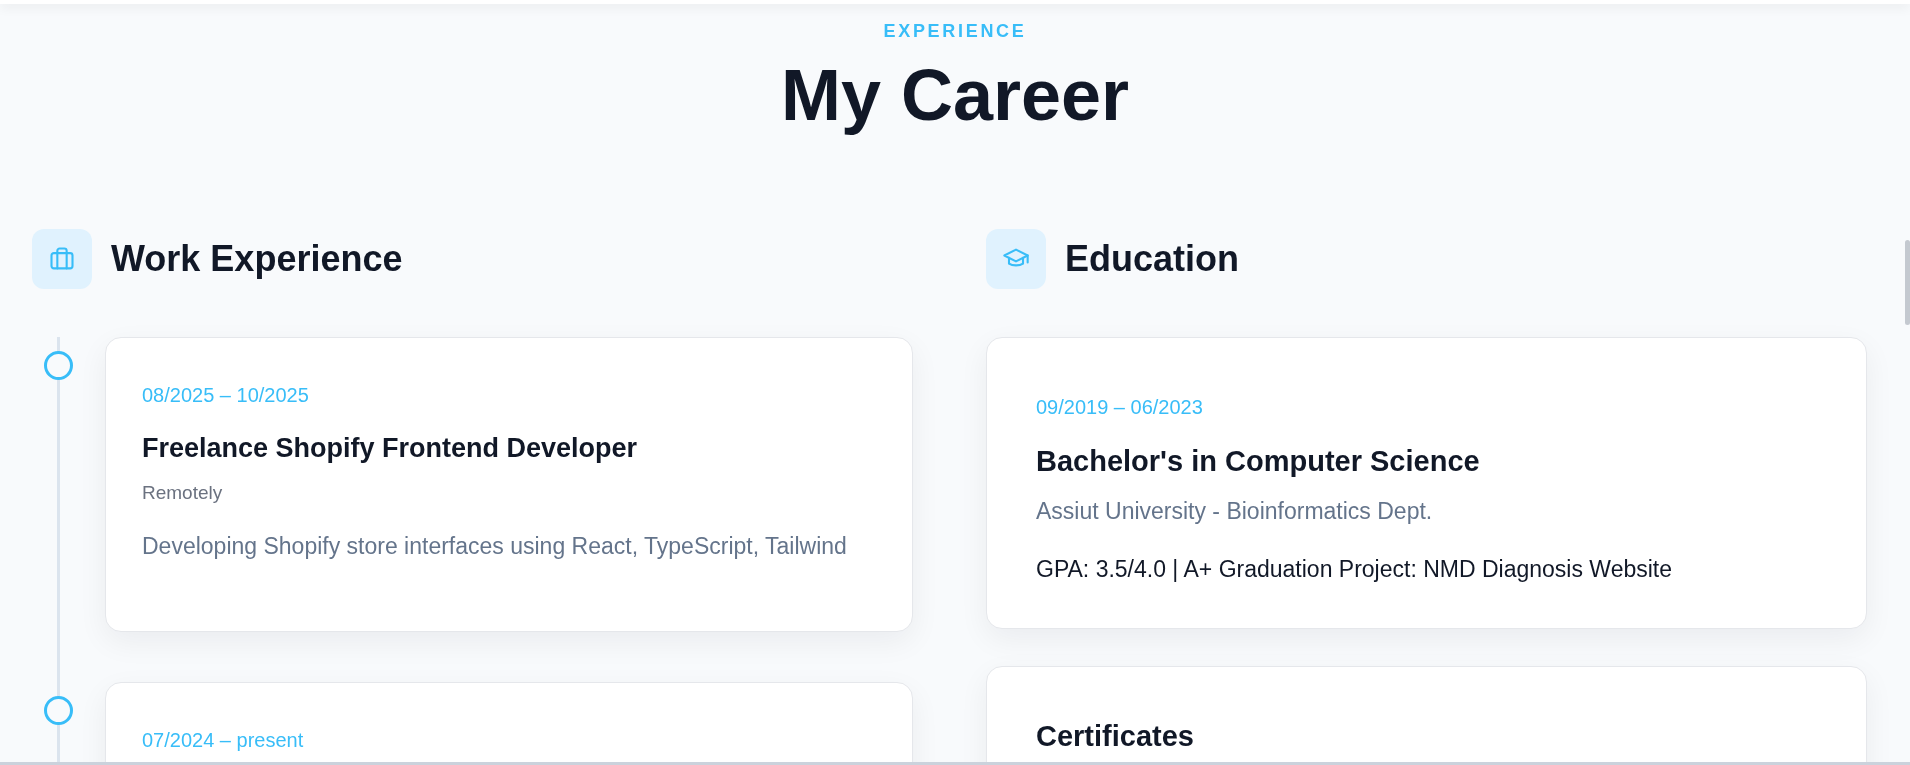 This screenshot has width=1910, height=765. I want to click on section-heading: Work Experience, so click(257, 259).